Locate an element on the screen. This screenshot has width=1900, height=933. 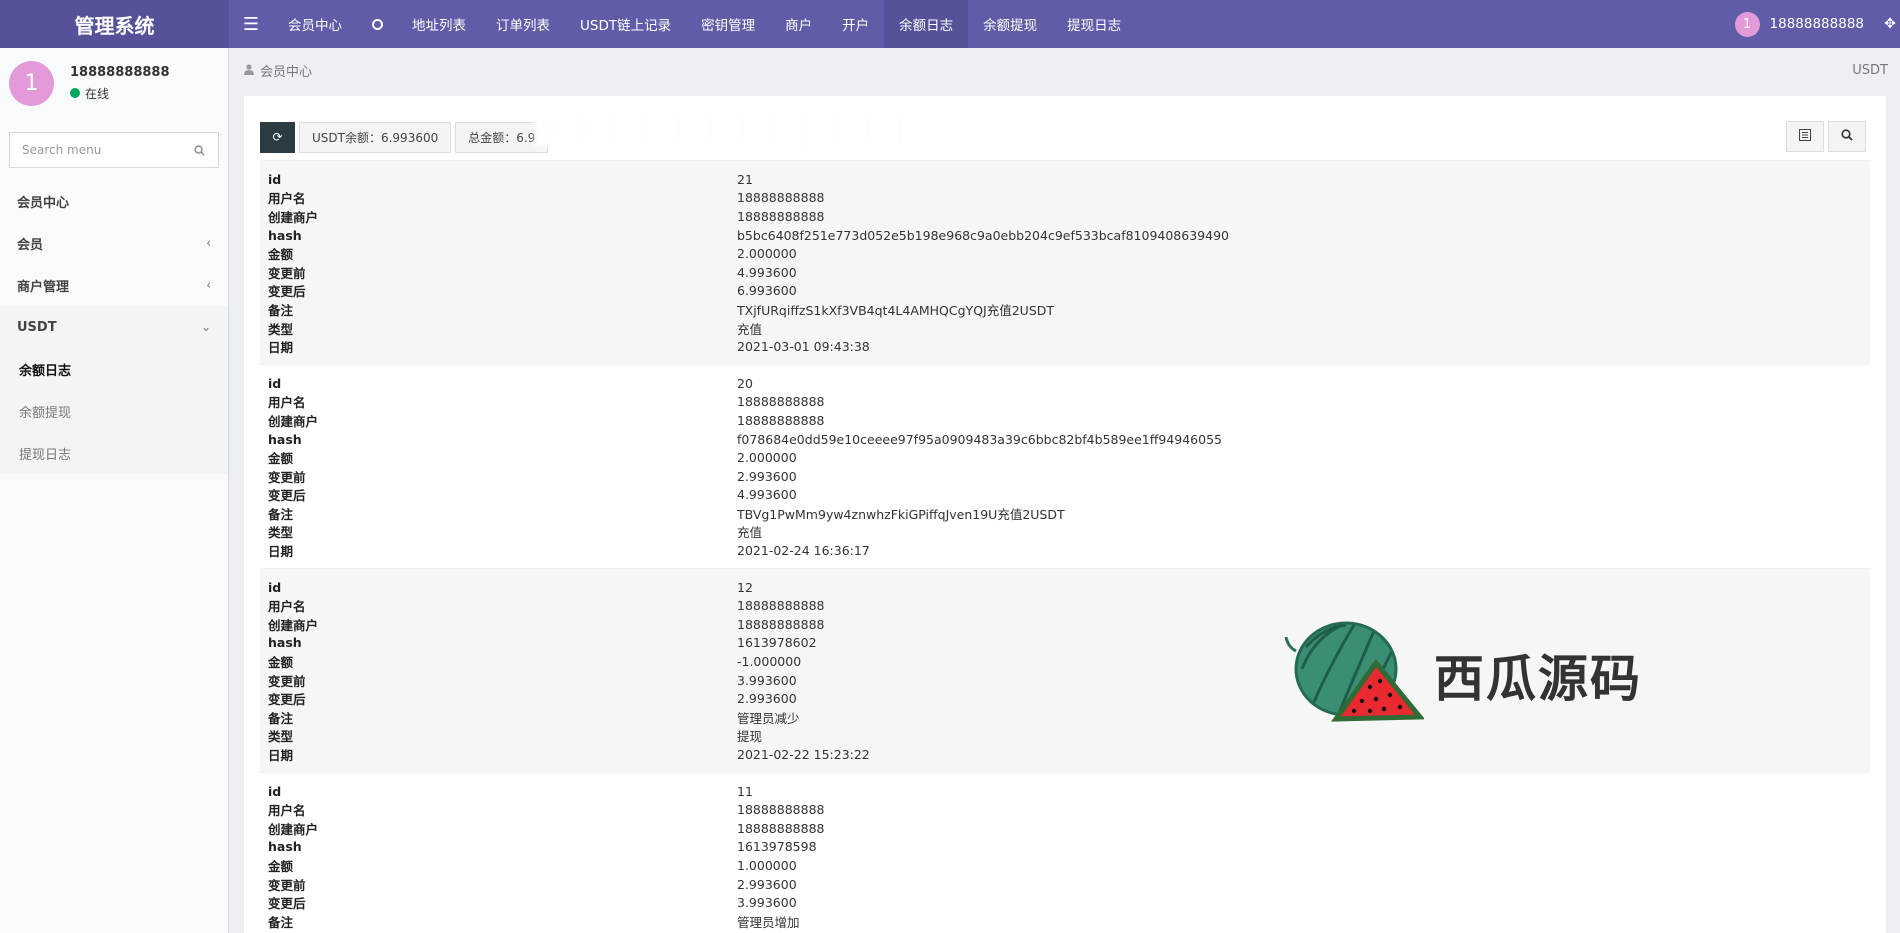
sidebar-item-member: 会员 ‹ is located at coordinates (114, 243).